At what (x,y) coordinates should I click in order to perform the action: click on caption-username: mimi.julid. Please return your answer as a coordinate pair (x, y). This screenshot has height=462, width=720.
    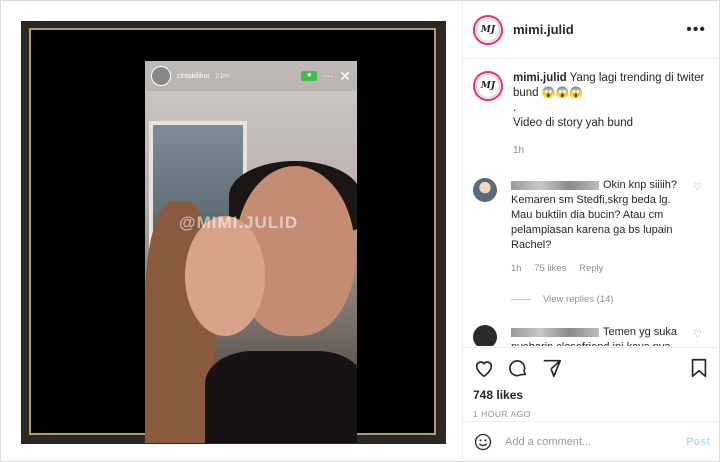
    Looking at the image, I should click on (540, 78).